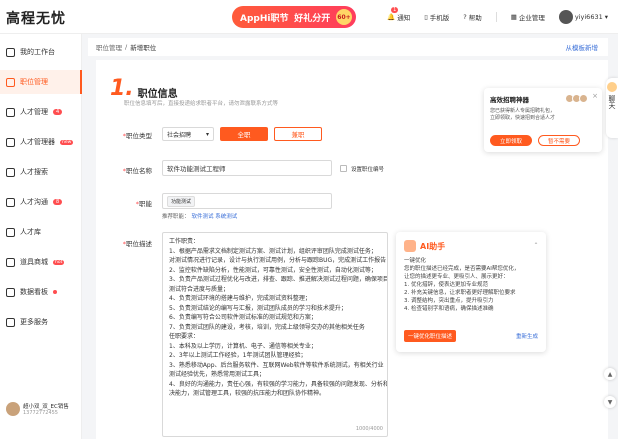 The image size is (618, 439). I want to click on job-type-select: 社会招聘 ▾, so click(188, 134).